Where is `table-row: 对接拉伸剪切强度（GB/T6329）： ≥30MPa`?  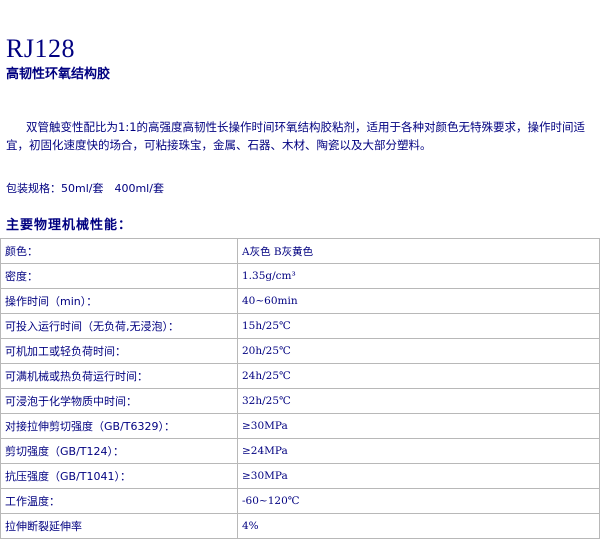
table-row: 对接拉伸剪切强度（GB/T6329）： ≥30MPa is located at coordinates (300, 426).